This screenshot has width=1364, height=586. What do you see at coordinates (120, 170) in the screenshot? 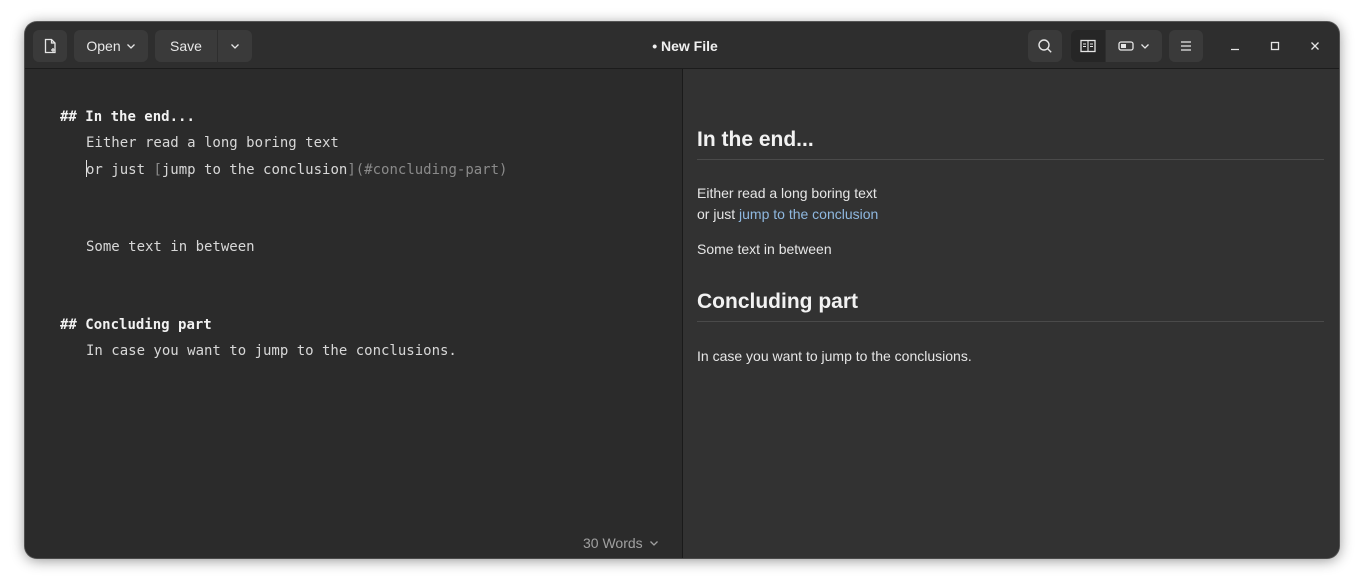
I see `line-text: or just` at bounding box center [120, 170].